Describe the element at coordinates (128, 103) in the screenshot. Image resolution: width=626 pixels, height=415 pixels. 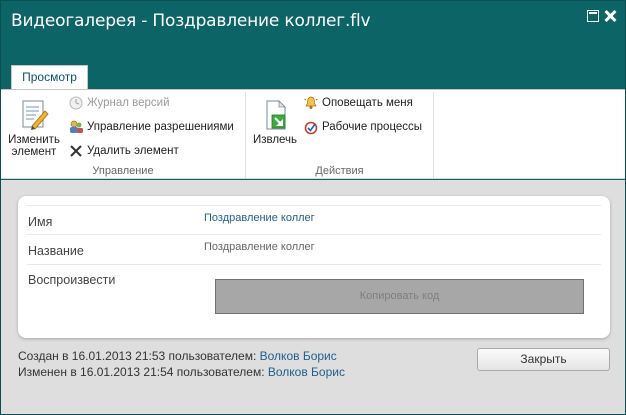
I see `version-history-label: Журнал версий` at that location.